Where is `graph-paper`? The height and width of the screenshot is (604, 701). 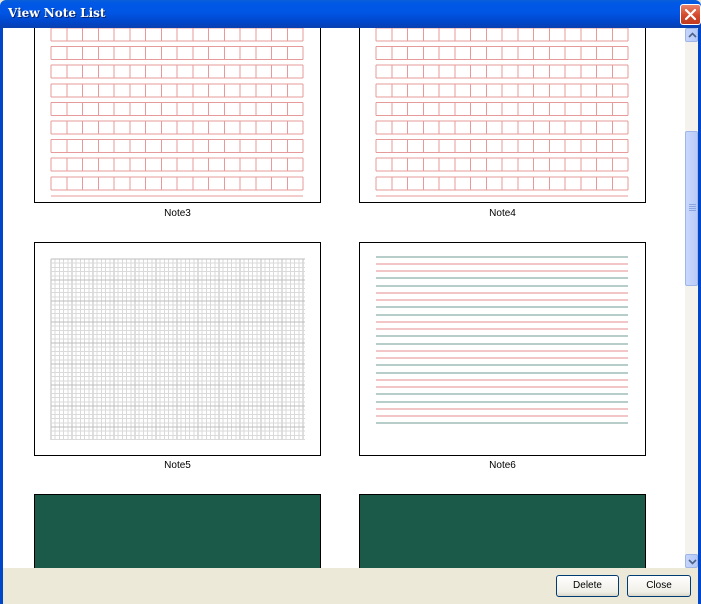 graph-paper is located at coordinates (177, 349).